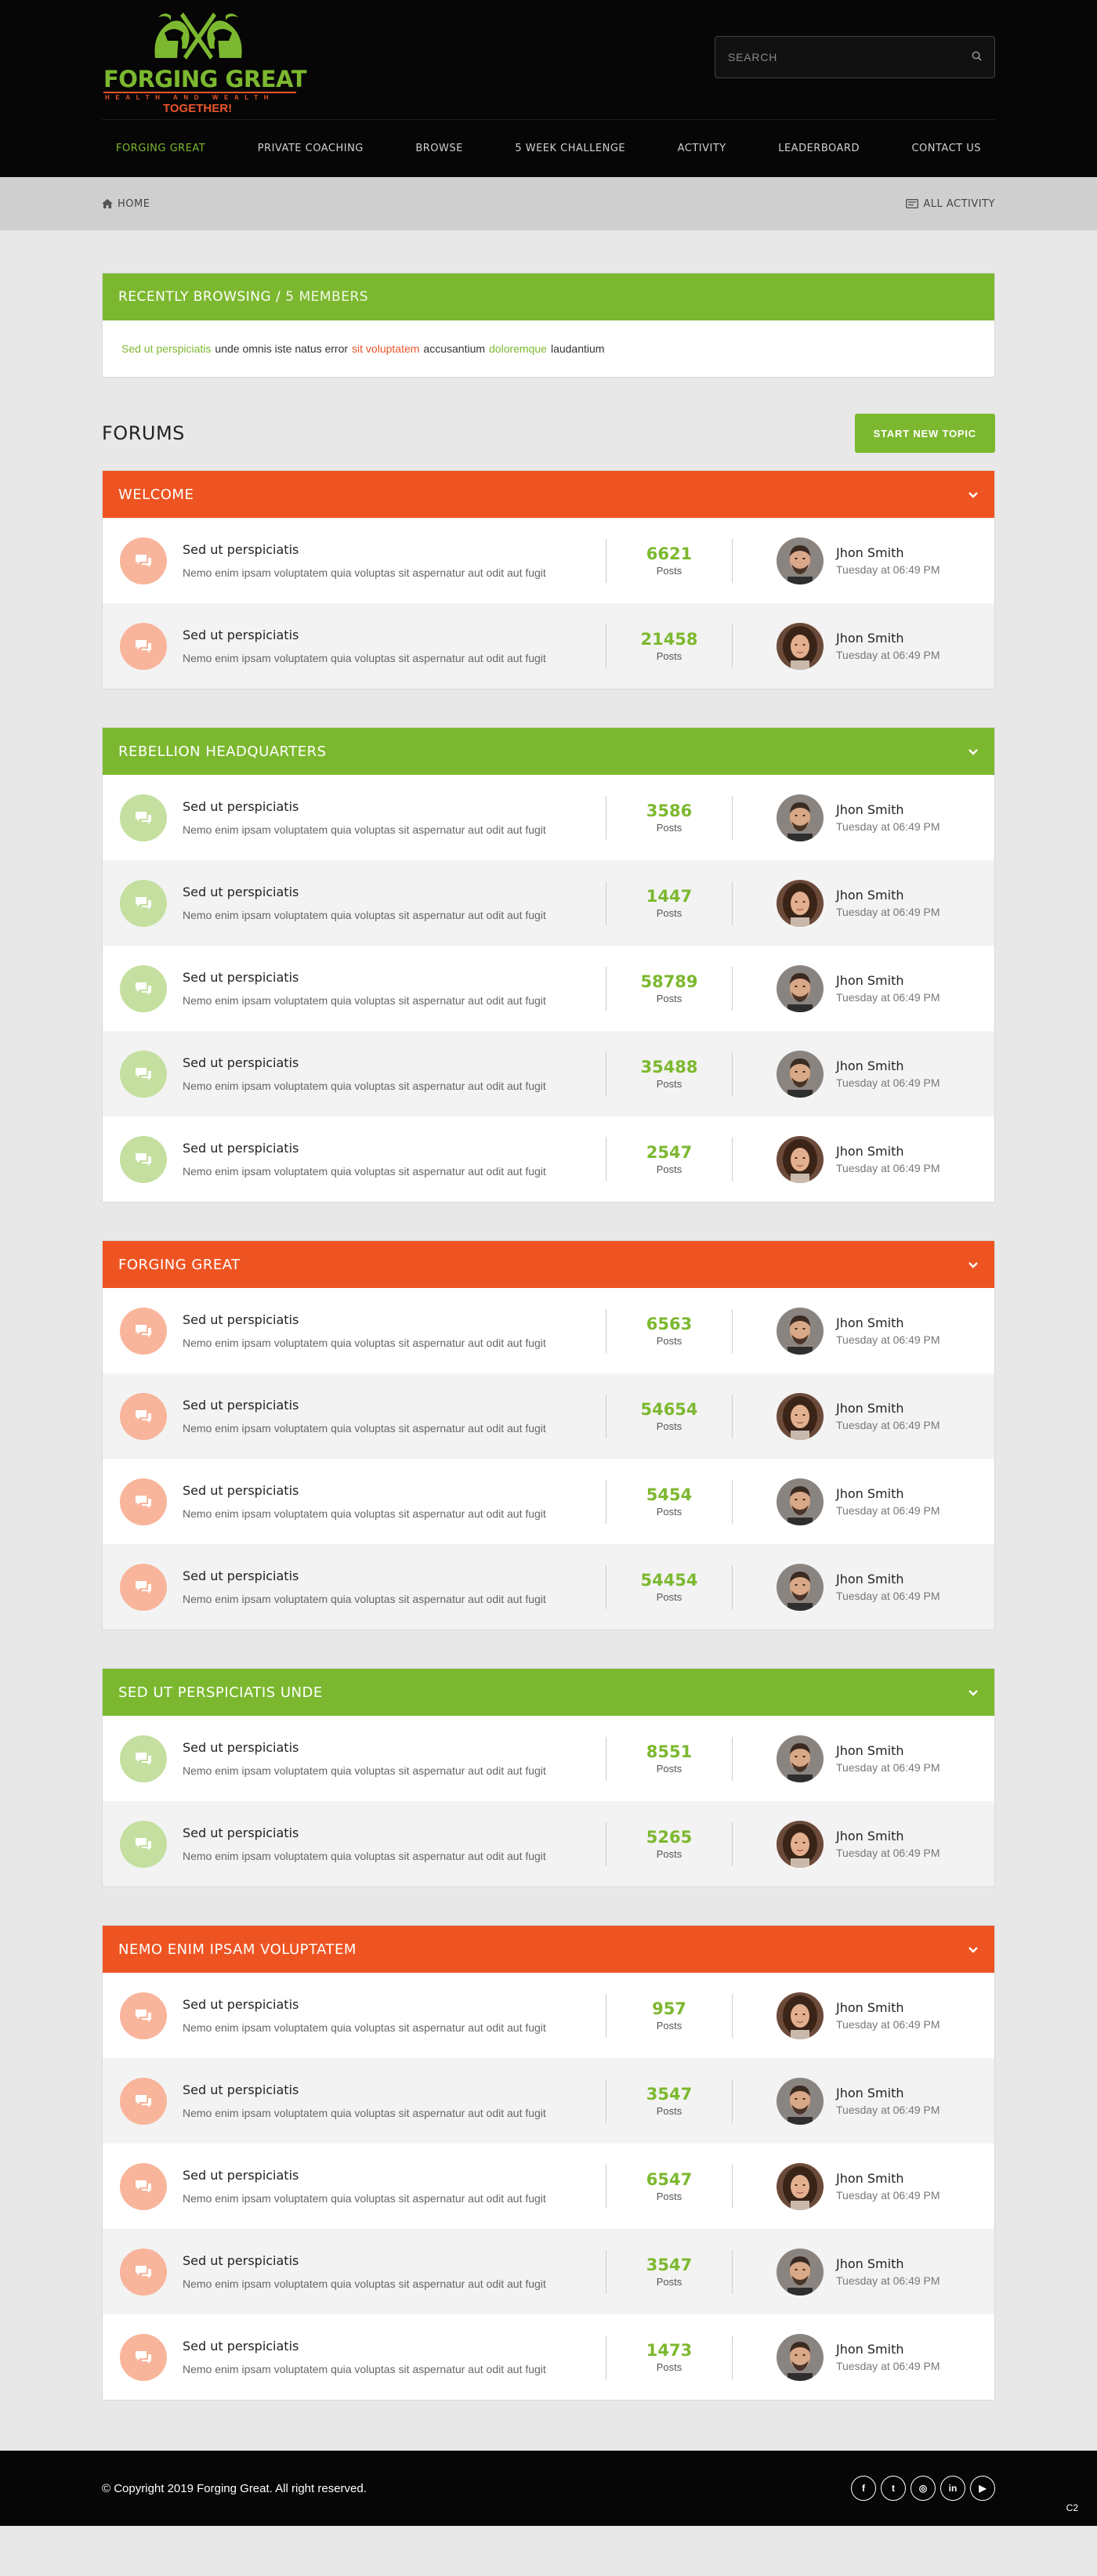  I want to click on category-header: FORGING GREAT, so click(548, 1265).